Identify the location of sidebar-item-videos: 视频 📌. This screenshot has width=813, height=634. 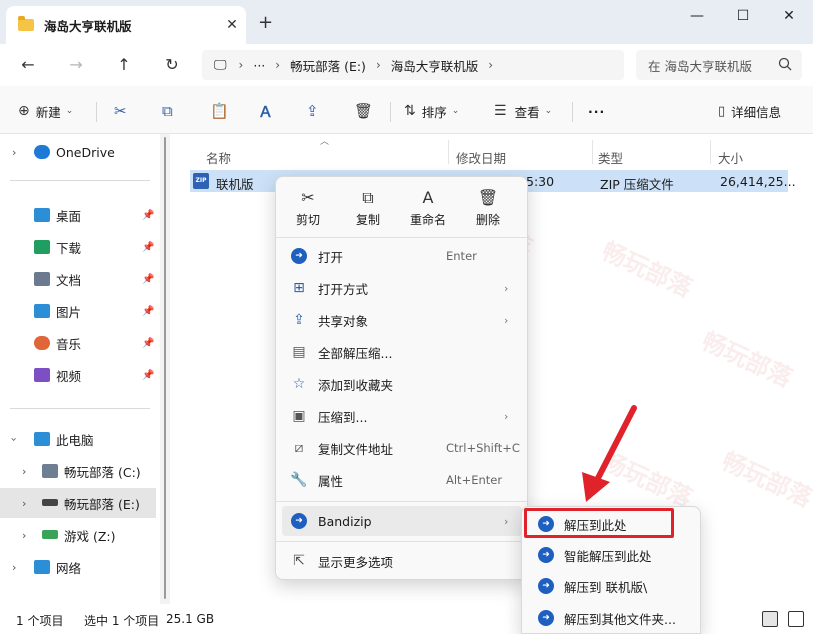
(78, 375).